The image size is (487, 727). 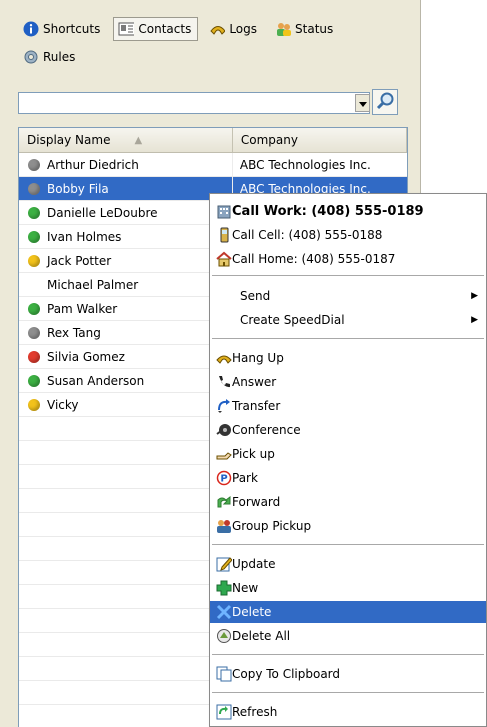 What do you see at coordinates (348, 320) in the screenshot?
I see `menu-item-create-speeddial: Create SpeedDial ▶` at bounding box center [348, 320].